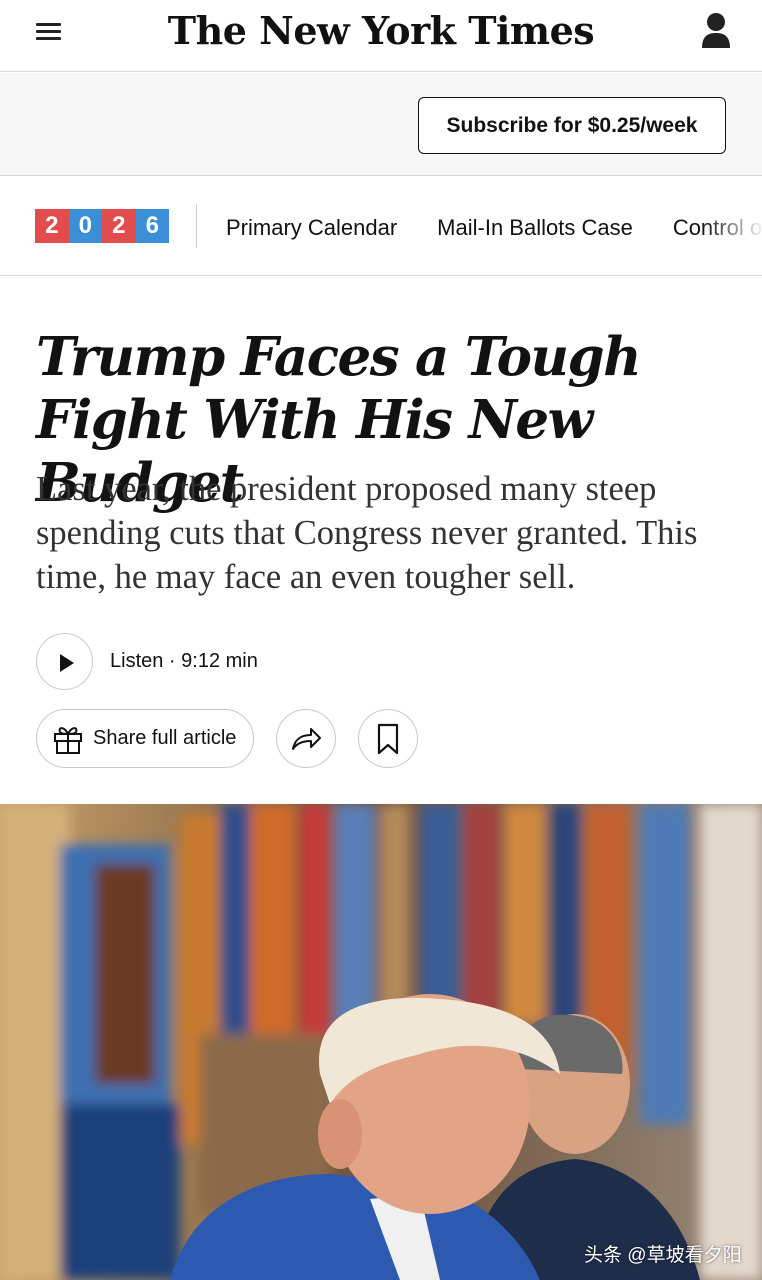 This screenshot has height=1280, width=762. What do you see at coordinates (732, 226) in the screenshot?
I see `nav-fade` at bounding box center [732, 226].